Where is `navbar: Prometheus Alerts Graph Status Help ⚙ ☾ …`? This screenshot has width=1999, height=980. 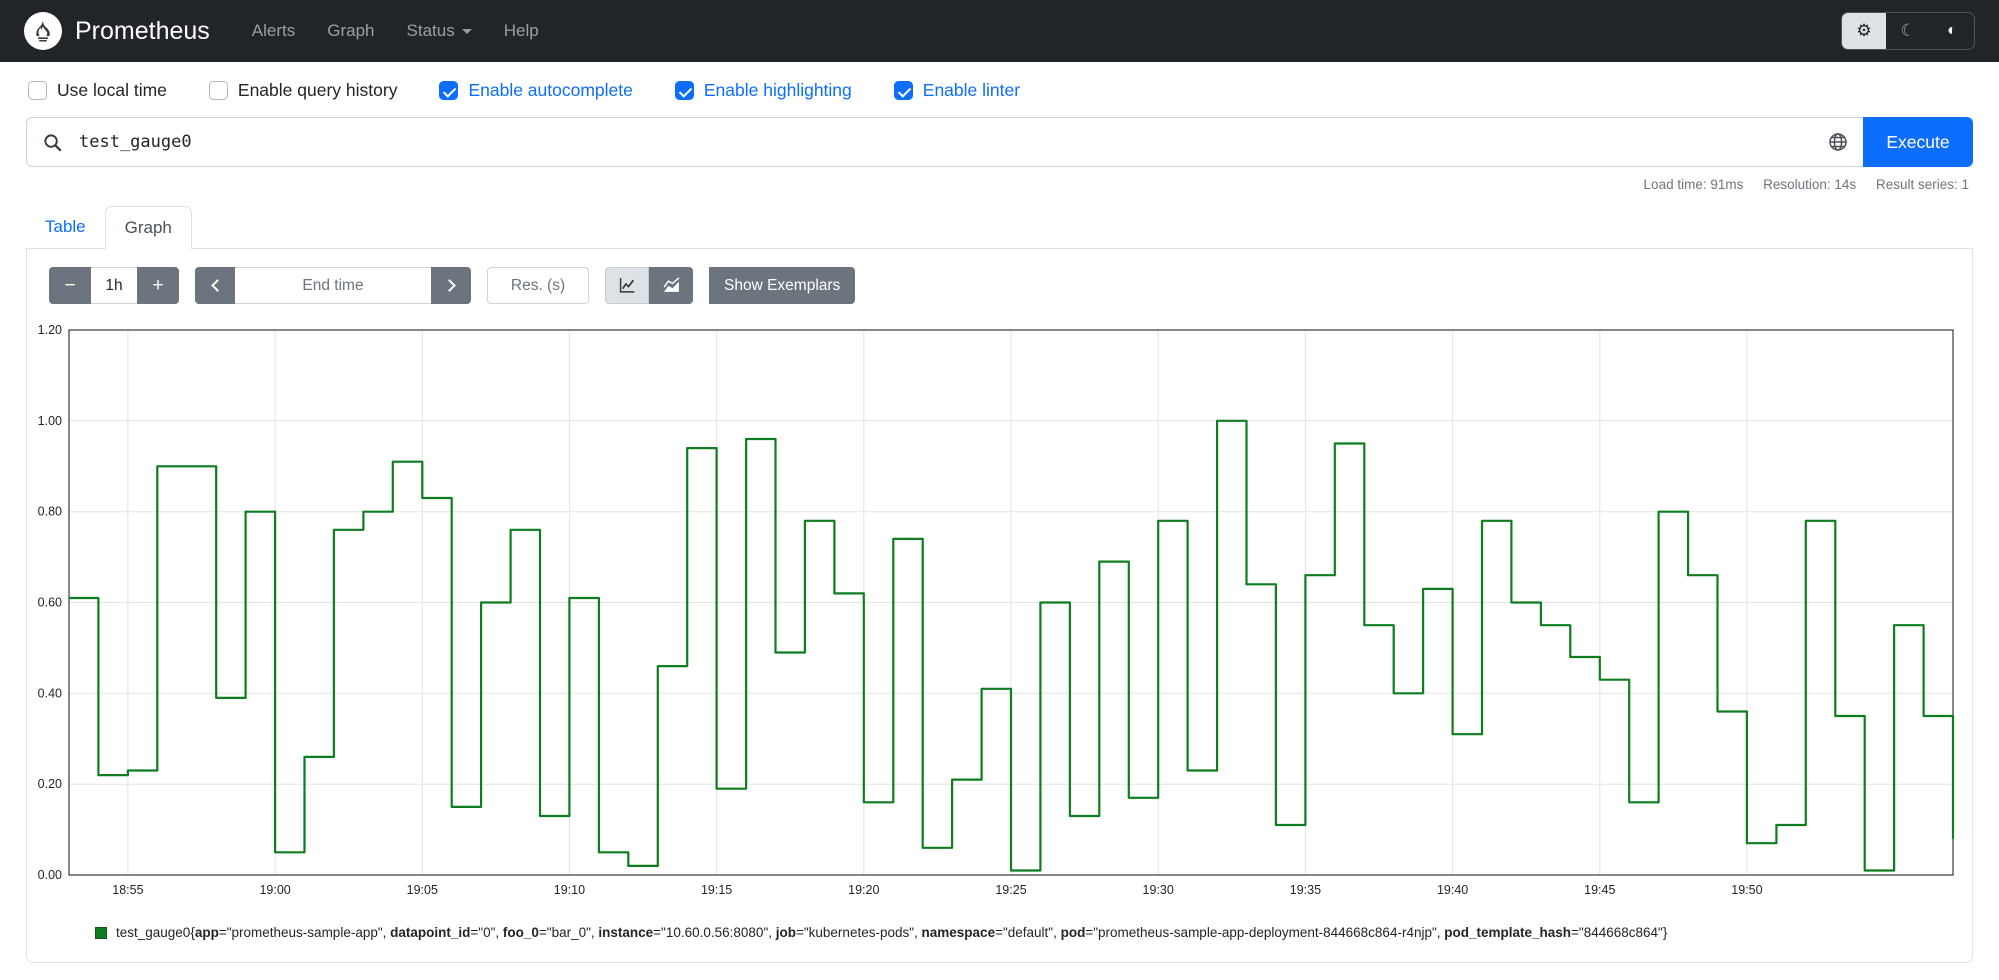 navbar: Prometheus Alerts Graph Status Help ⚙ ☾ … is located at coordinates (999, 31).